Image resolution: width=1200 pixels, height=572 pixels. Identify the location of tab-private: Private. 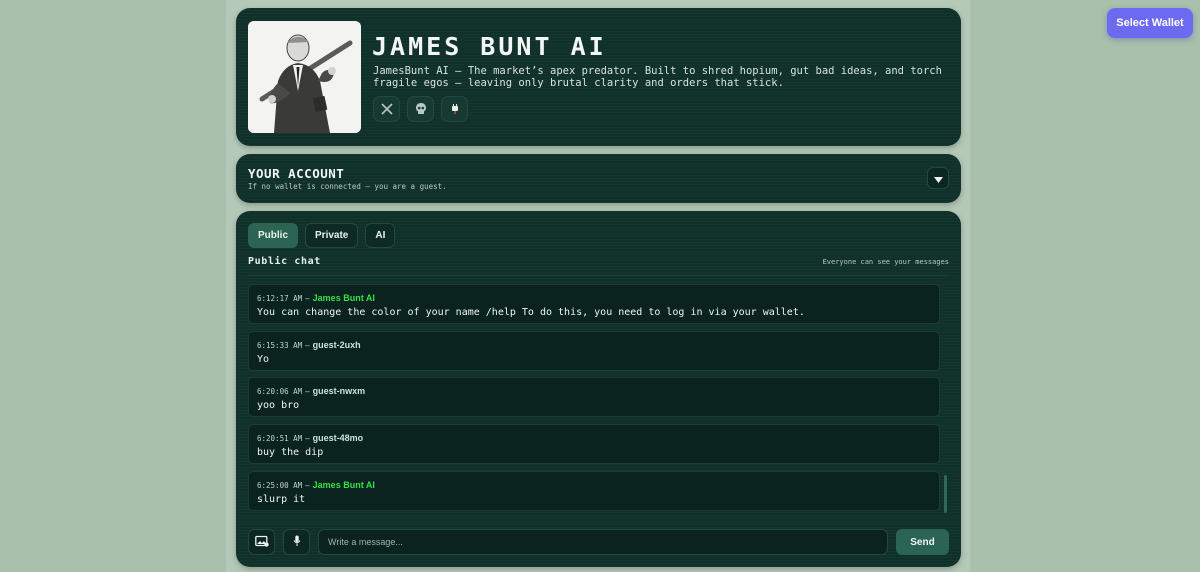
(332, 235).